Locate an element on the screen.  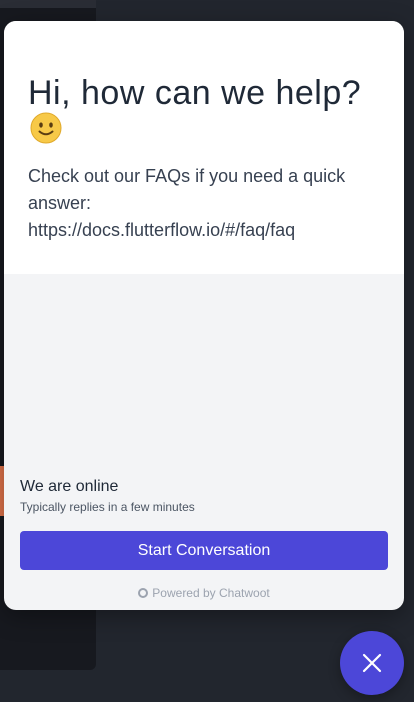
close-icon is located at coordinates (372, 663).